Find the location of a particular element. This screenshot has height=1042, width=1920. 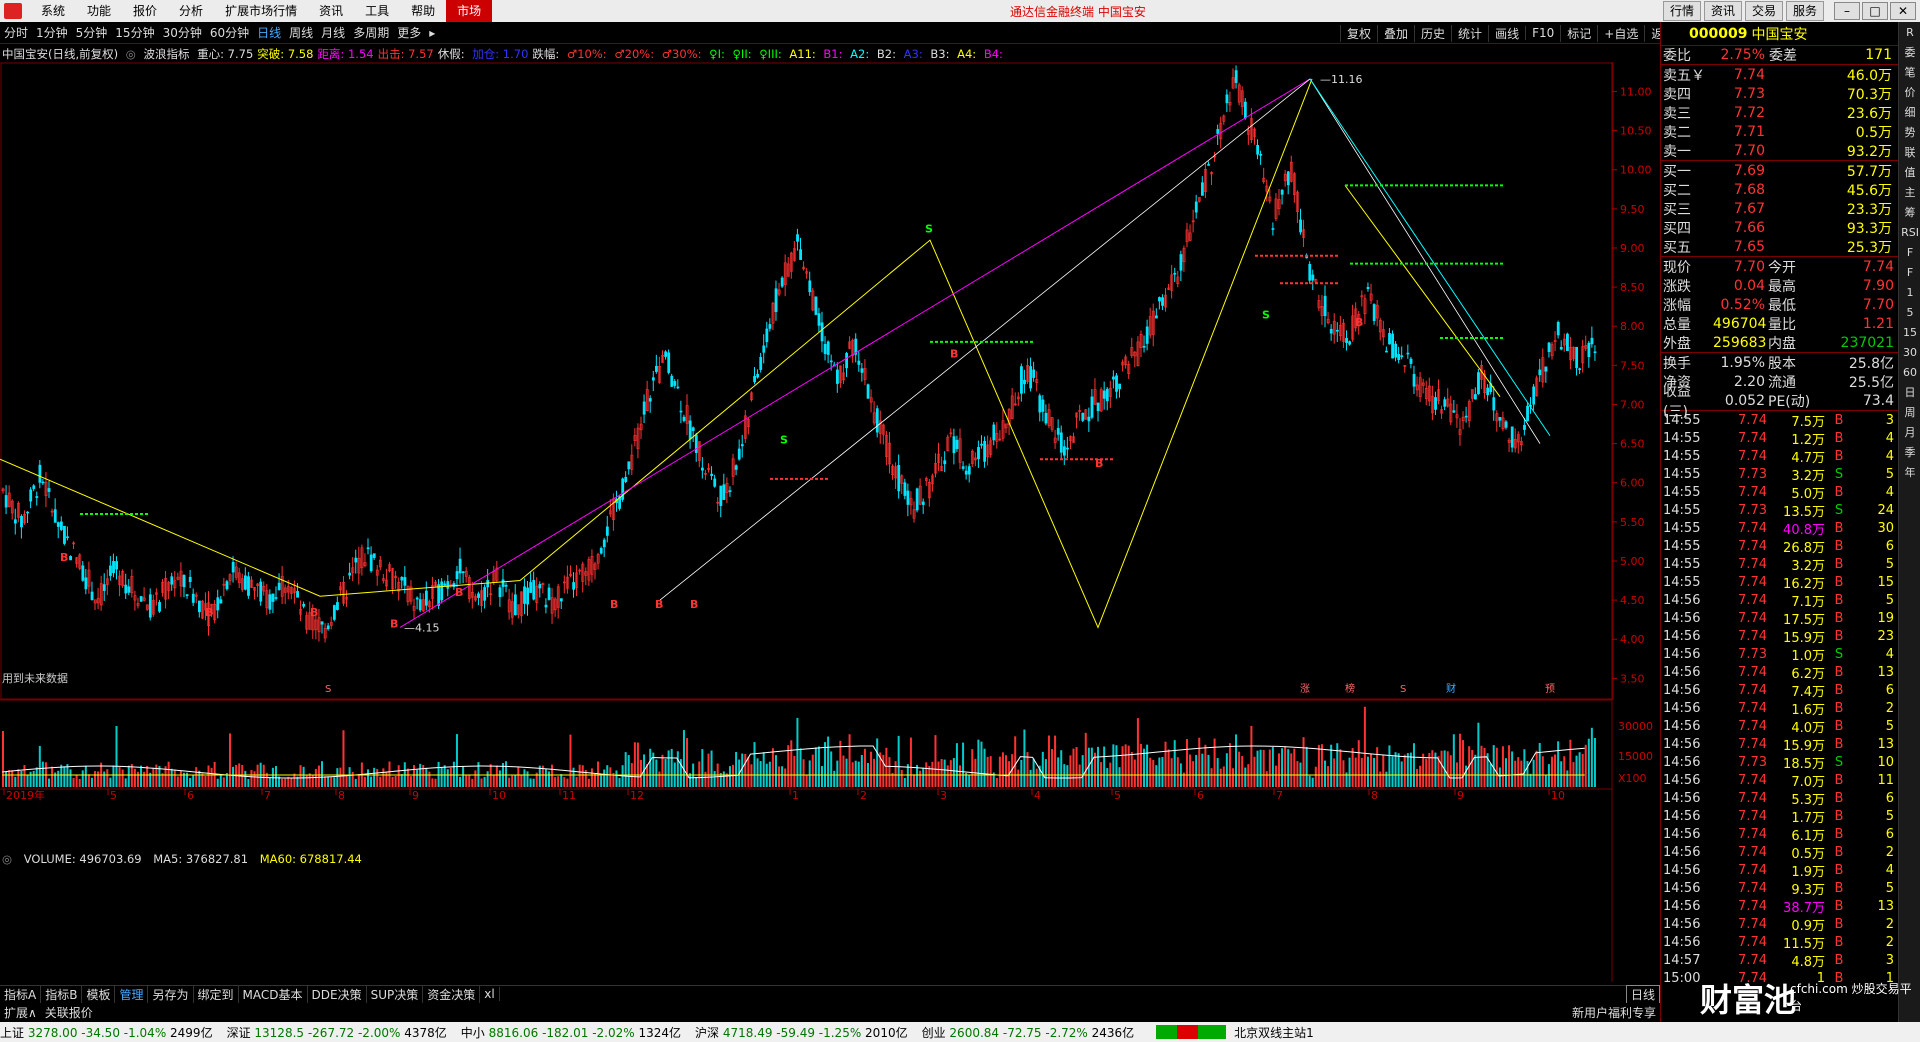

sidebar-button-21: 季 is located at coordinates (1910, 453).